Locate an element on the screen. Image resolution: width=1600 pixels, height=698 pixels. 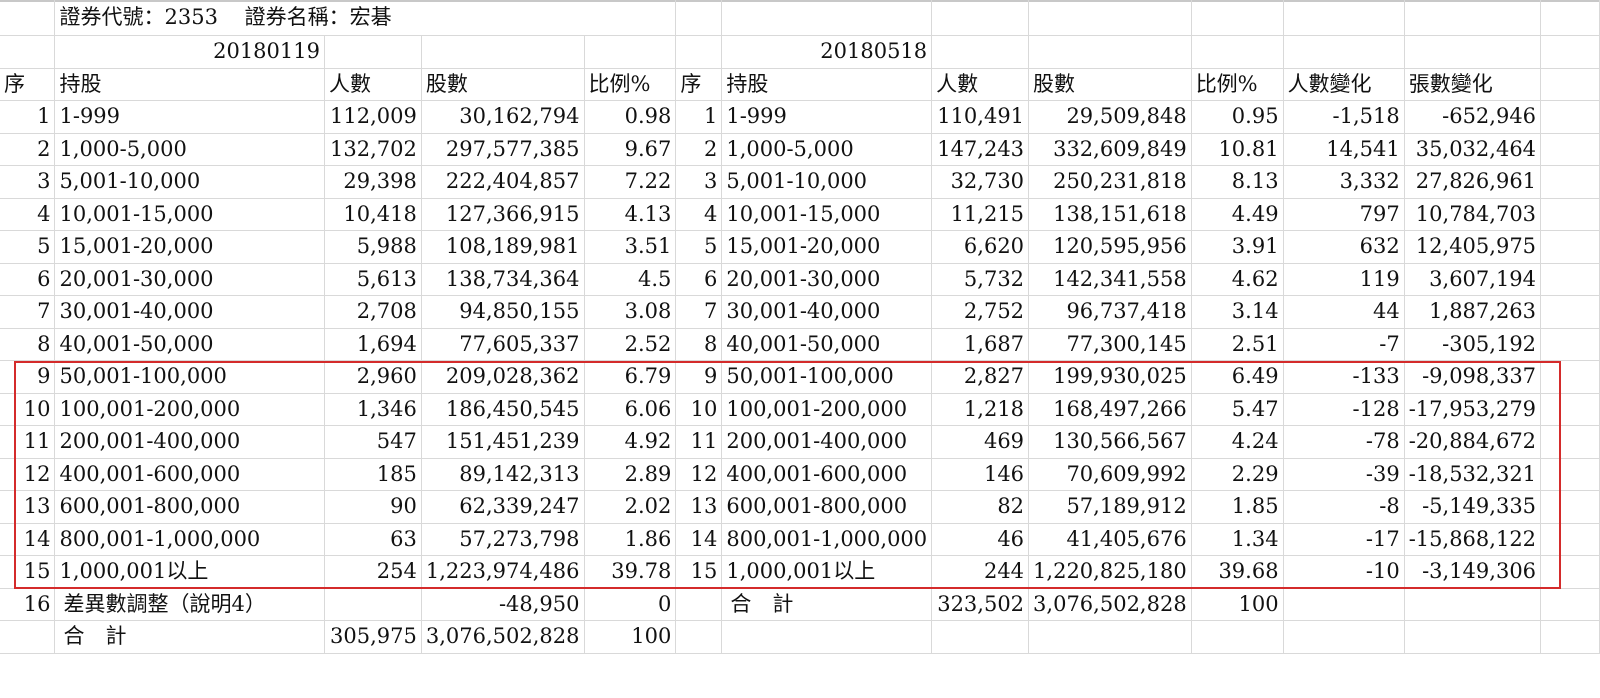
table-cell: 1,218 is located at coordinates (980, 409).